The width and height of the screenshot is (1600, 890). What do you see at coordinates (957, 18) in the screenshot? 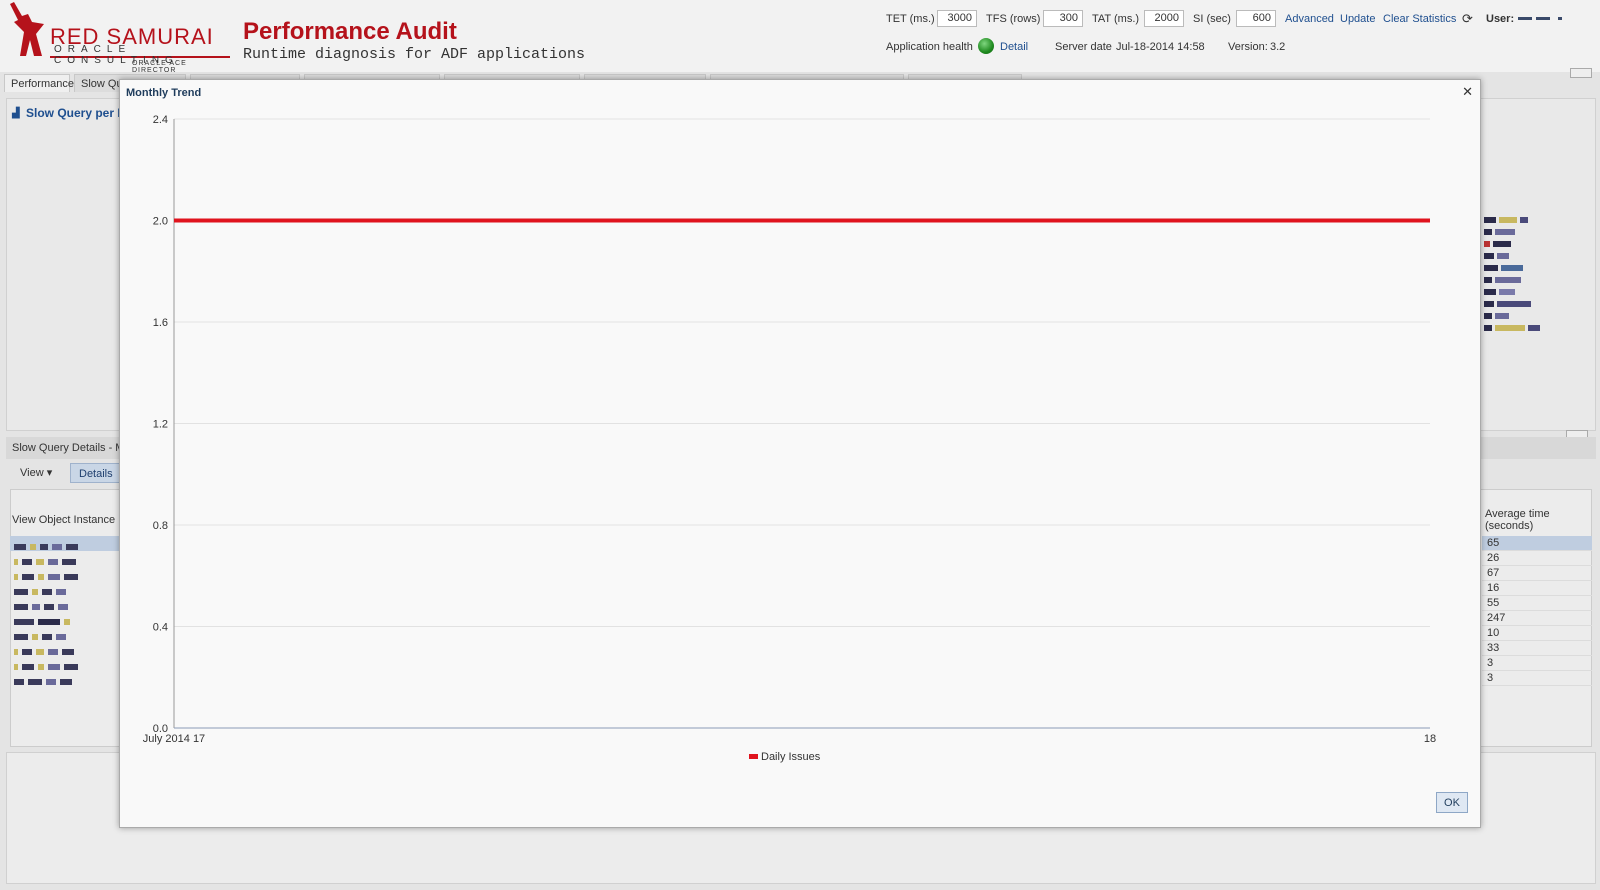
I see `tet-input: 3000` at bounding box center [957, 18].